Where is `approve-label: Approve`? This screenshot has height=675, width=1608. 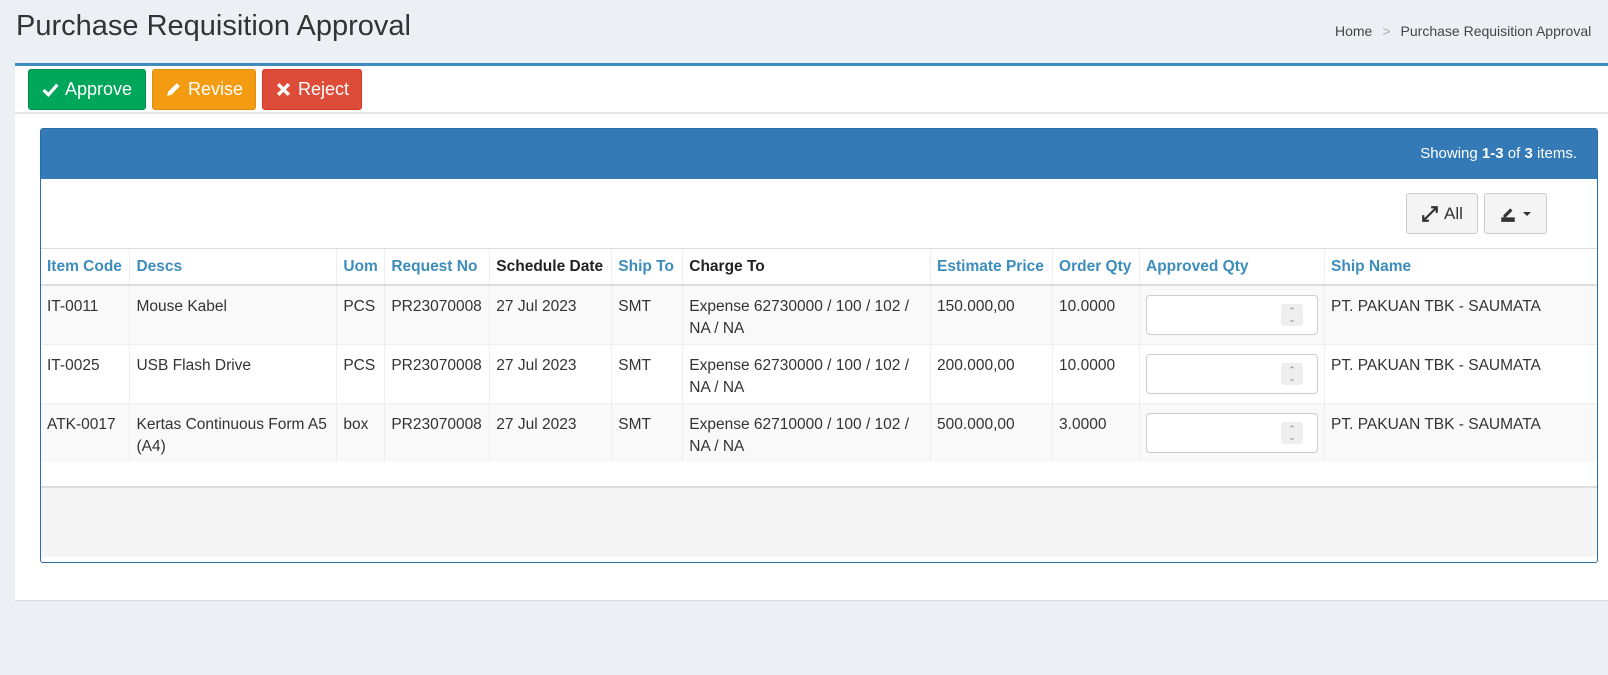
approve-label: Approve is located at coordinates (98, 89).